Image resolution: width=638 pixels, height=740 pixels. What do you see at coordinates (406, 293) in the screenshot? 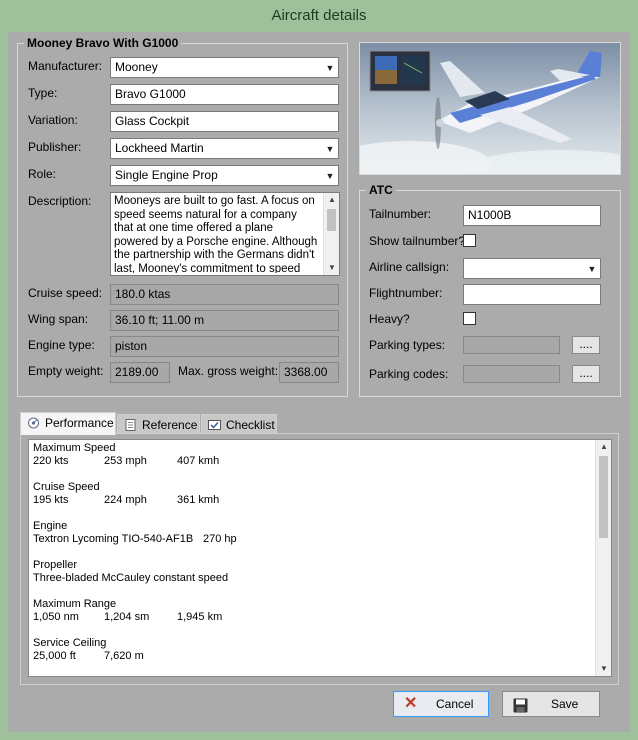
I see `flightnumber-label: Flightnumber:` at bounding box center [406, 293].